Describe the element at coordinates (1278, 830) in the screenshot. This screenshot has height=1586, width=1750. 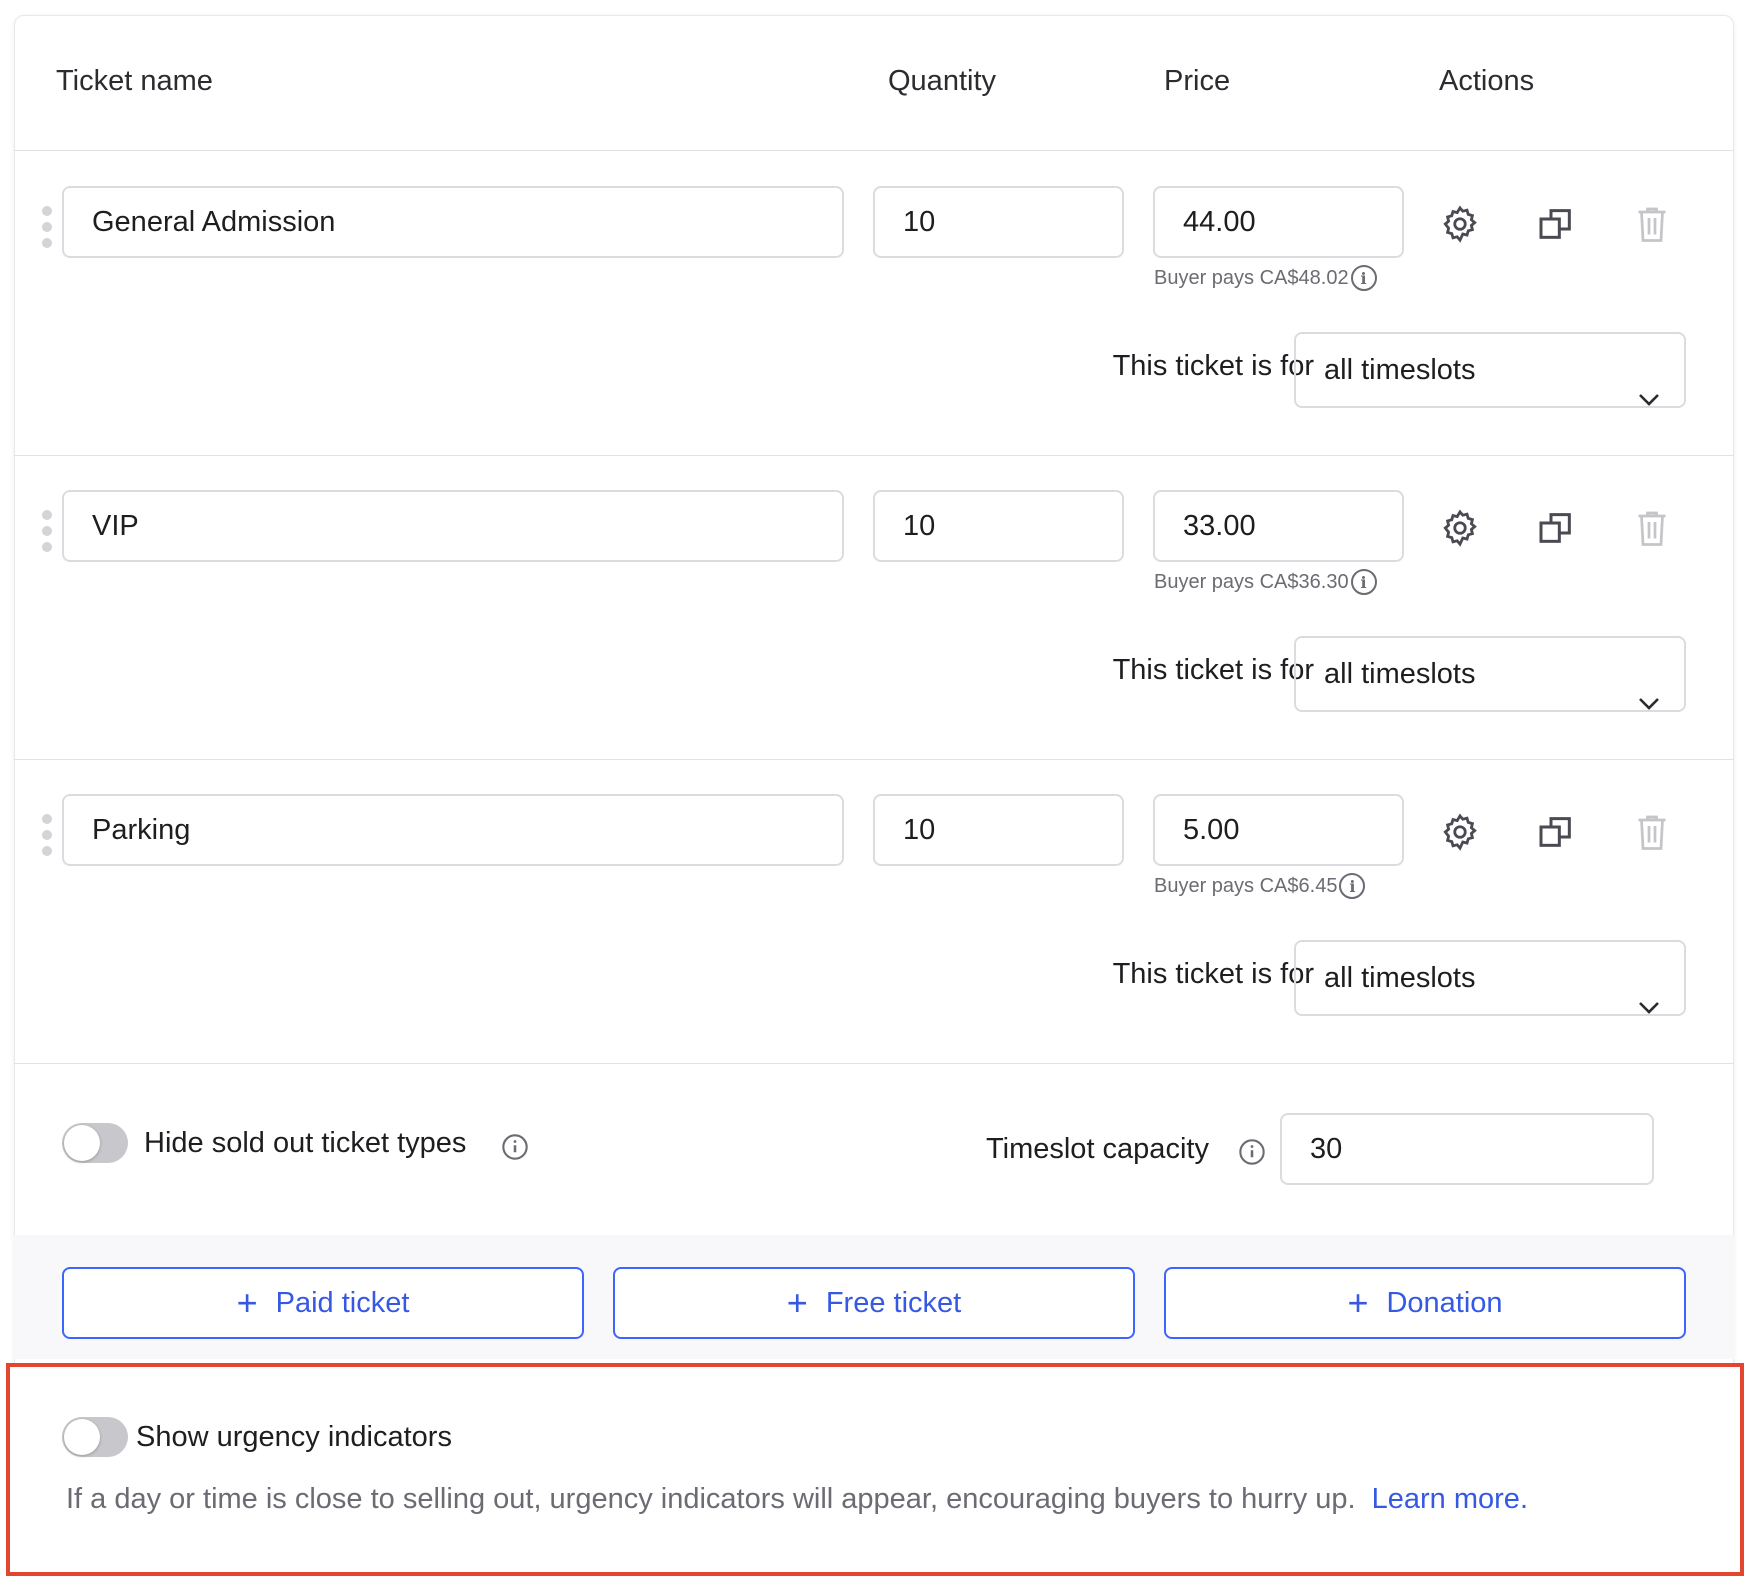
I see `price-input: 5.00` at that location.